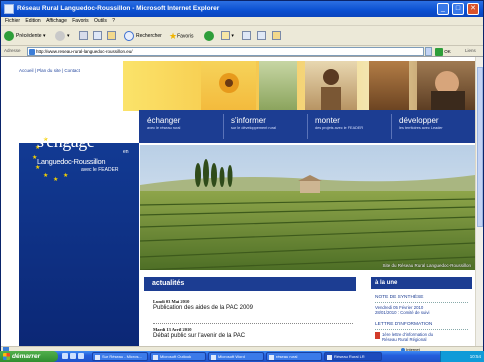 The height and width of the screenshot is (362, 484). Describe the element at coordinates (421, 326) in the screenshot. I see `newsletter-title: LETTRE D'INFORMATION` at that location.